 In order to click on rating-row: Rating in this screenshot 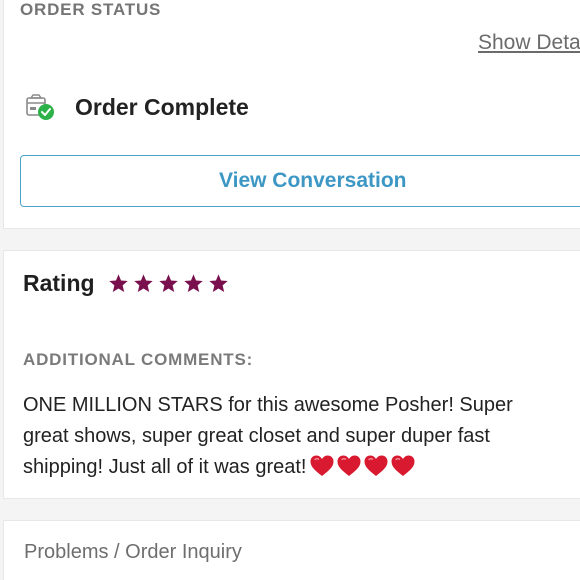, I will do `click(126, 283)`.